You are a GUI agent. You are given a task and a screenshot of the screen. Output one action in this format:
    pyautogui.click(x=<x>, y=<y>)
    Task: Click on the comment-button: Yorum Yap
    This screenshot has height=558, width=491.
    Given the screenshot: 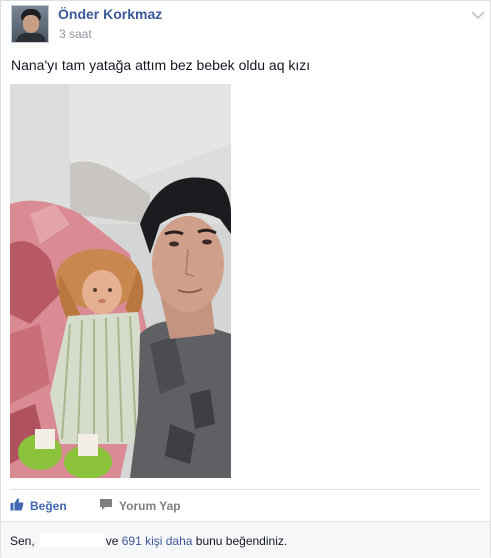 What is the action you would take?
    pyautogui.click(x=140, y=505)
    